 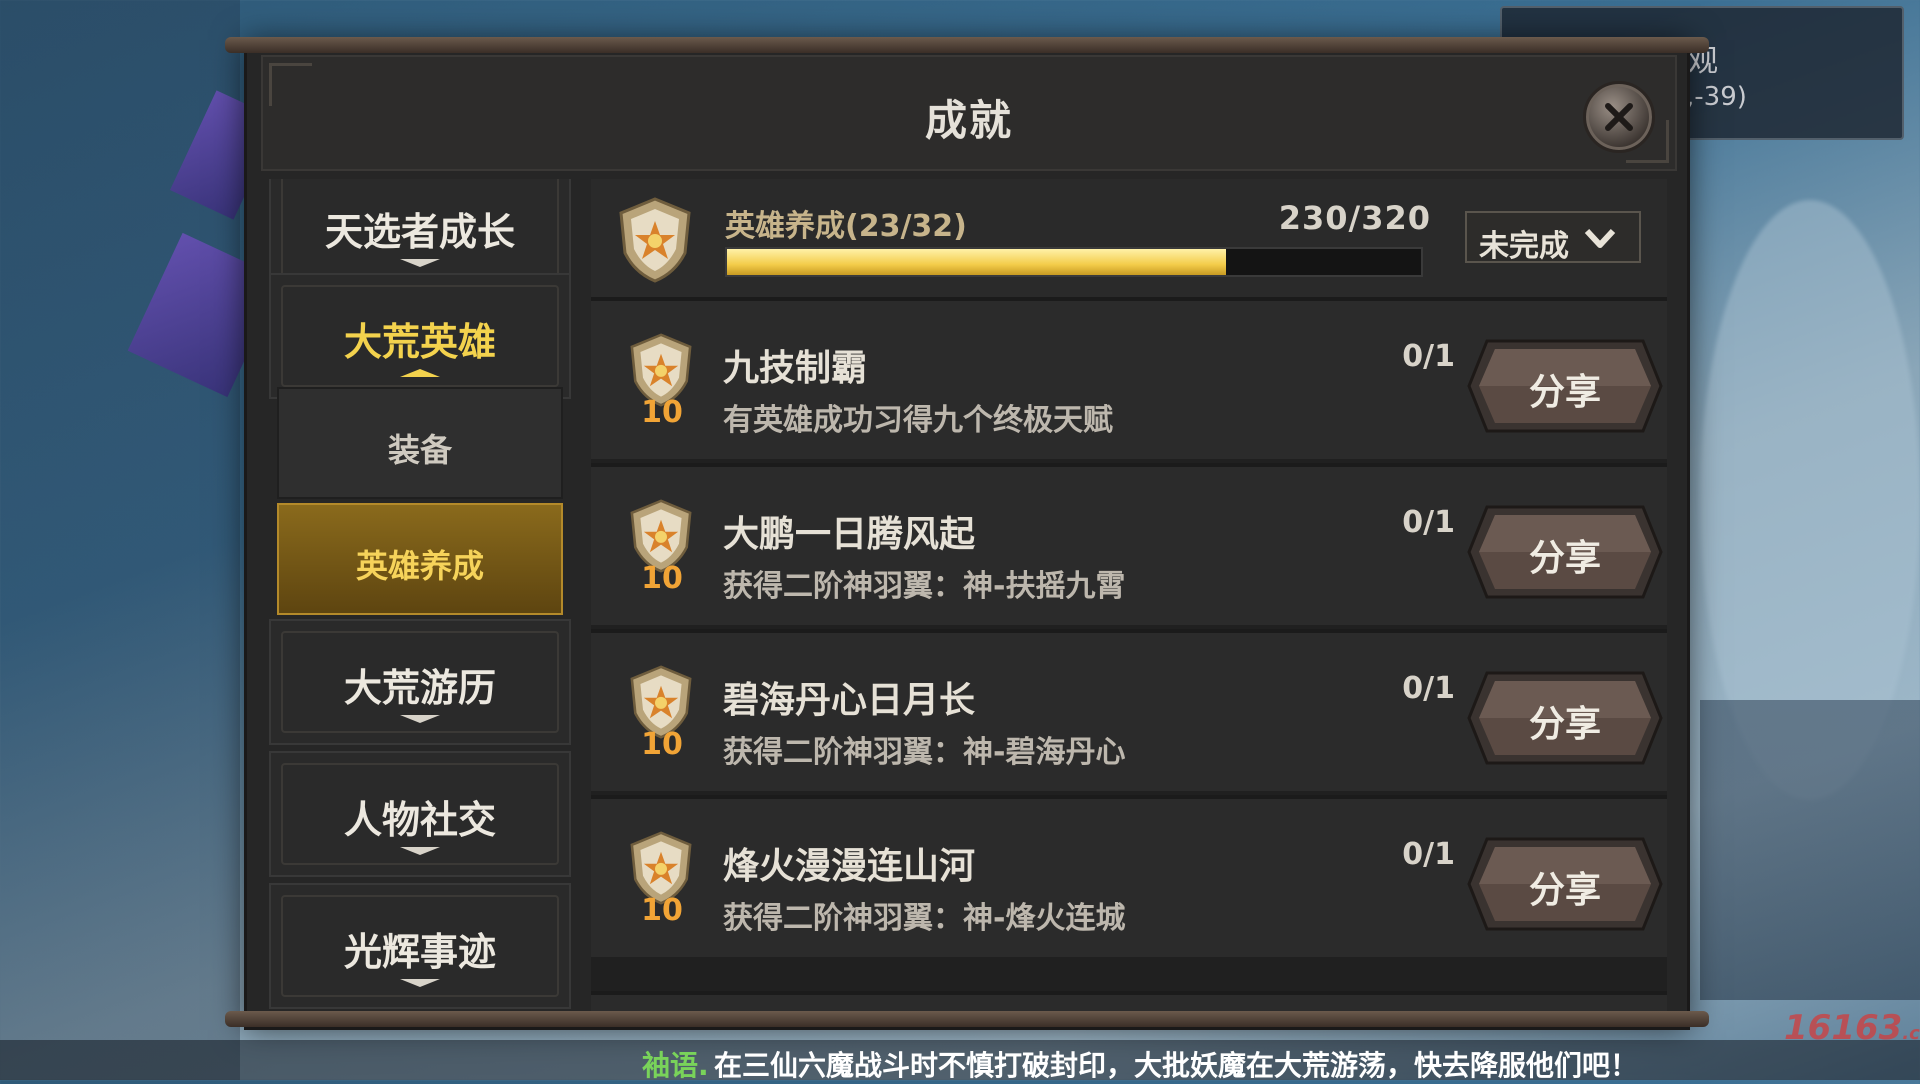 What do you see at coordinates (675, 1065) in the screenshot?
I see `chat-speaker: 袖语.` at bounding box center [675, 1065].